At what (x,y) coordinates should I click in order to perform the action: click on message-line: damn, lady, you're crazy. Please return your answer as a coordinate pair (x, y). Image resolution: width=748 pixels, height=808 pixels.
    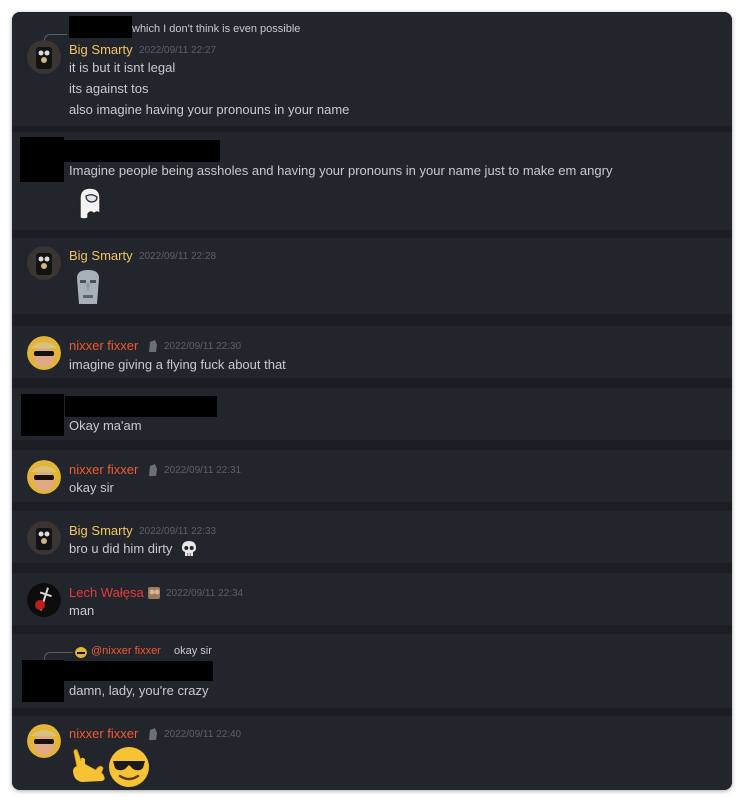
    Looking at the image, I should click on (139, 690).